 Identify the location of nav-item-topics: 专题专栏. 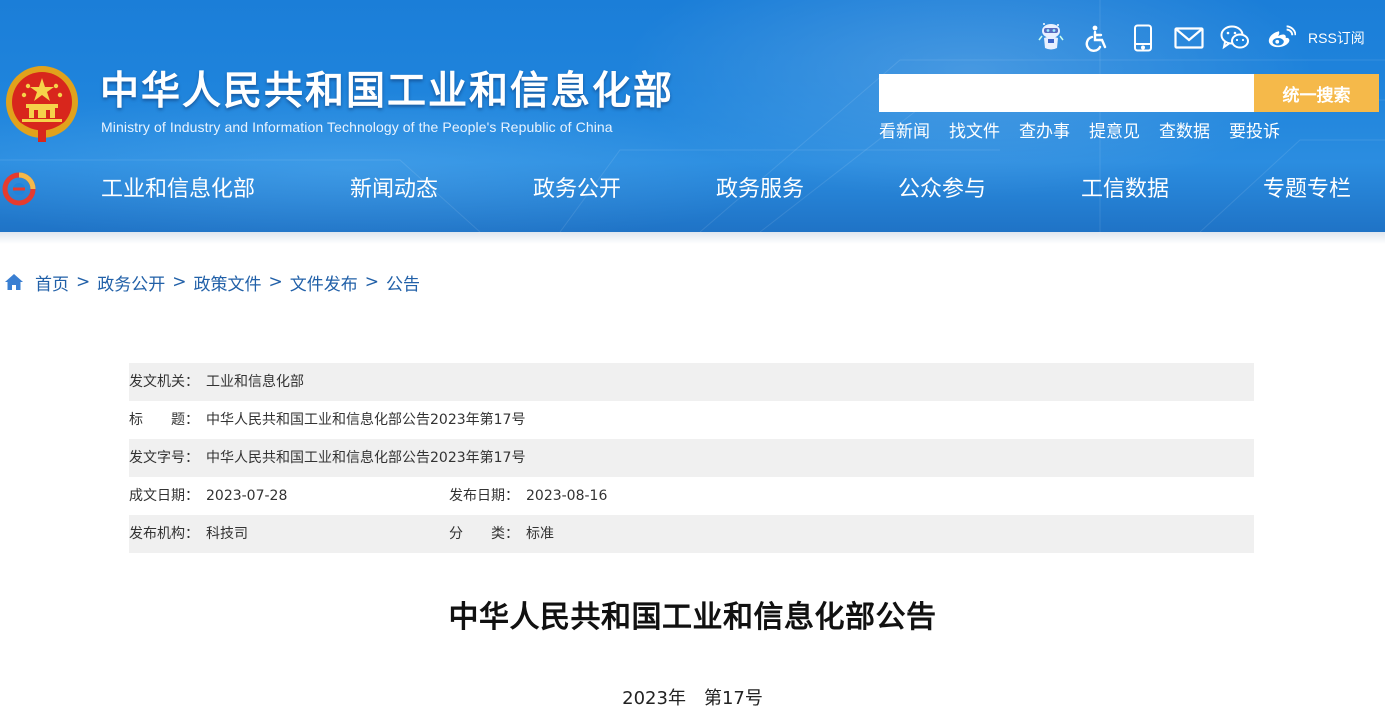
(1307, 190).